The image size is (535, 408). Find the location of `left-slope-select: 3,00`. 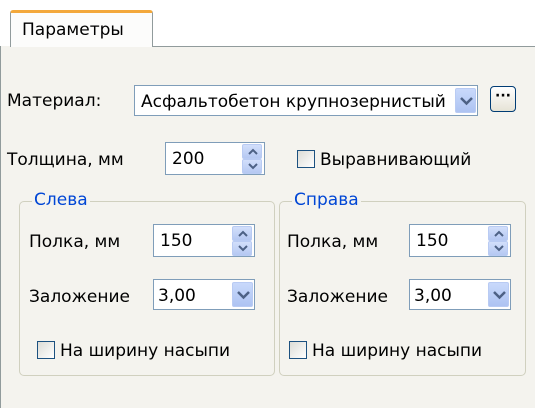

left-slope-select: 3,00 is located at coordinates (204, 294).